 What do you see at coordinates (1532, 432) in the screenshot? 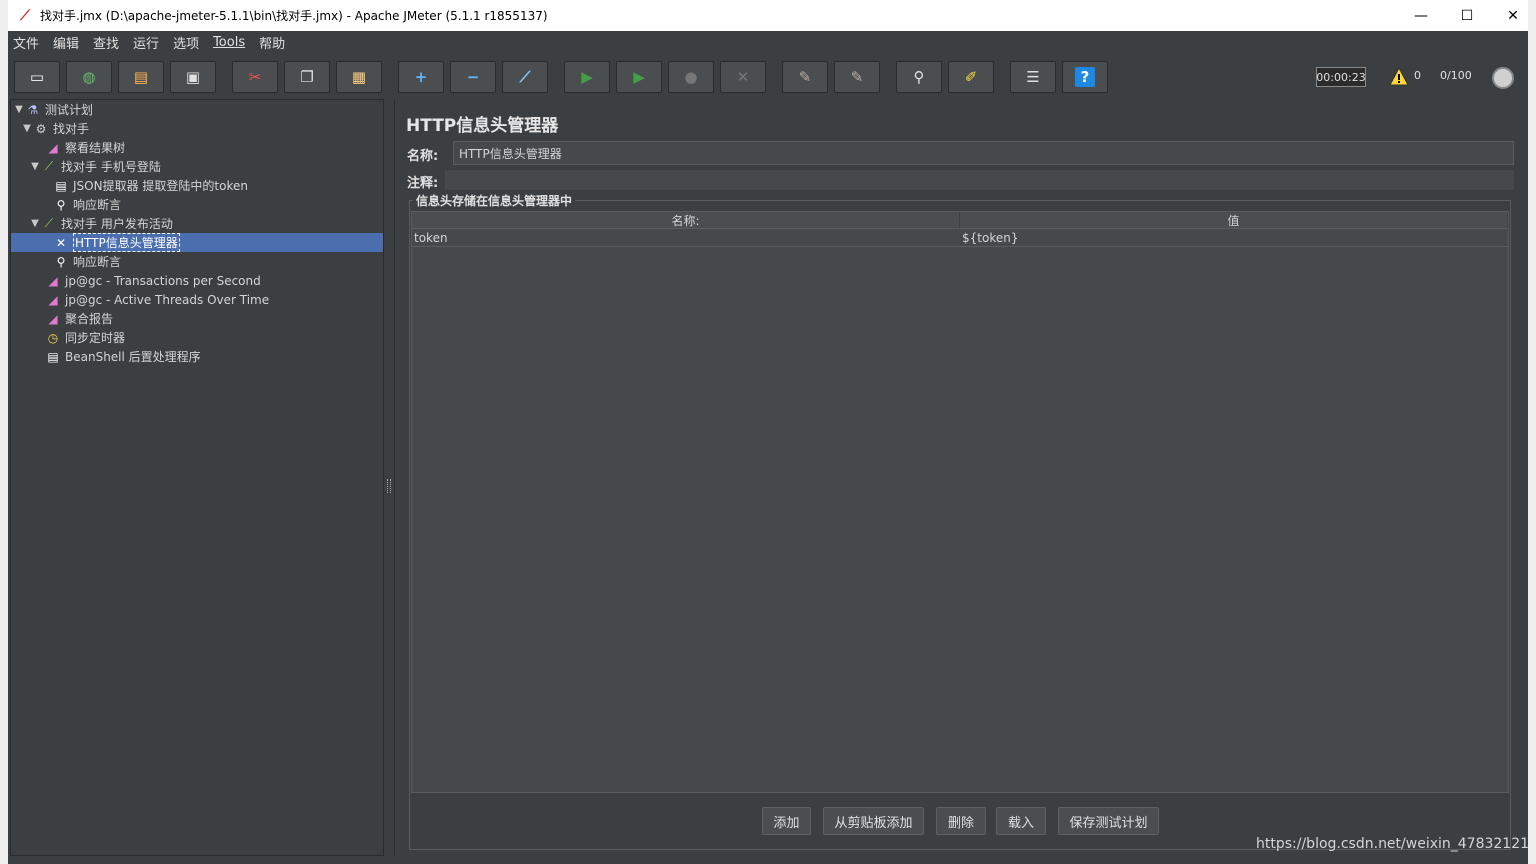
I see `background-window-edge-right` at bounding box center [1532, 432].